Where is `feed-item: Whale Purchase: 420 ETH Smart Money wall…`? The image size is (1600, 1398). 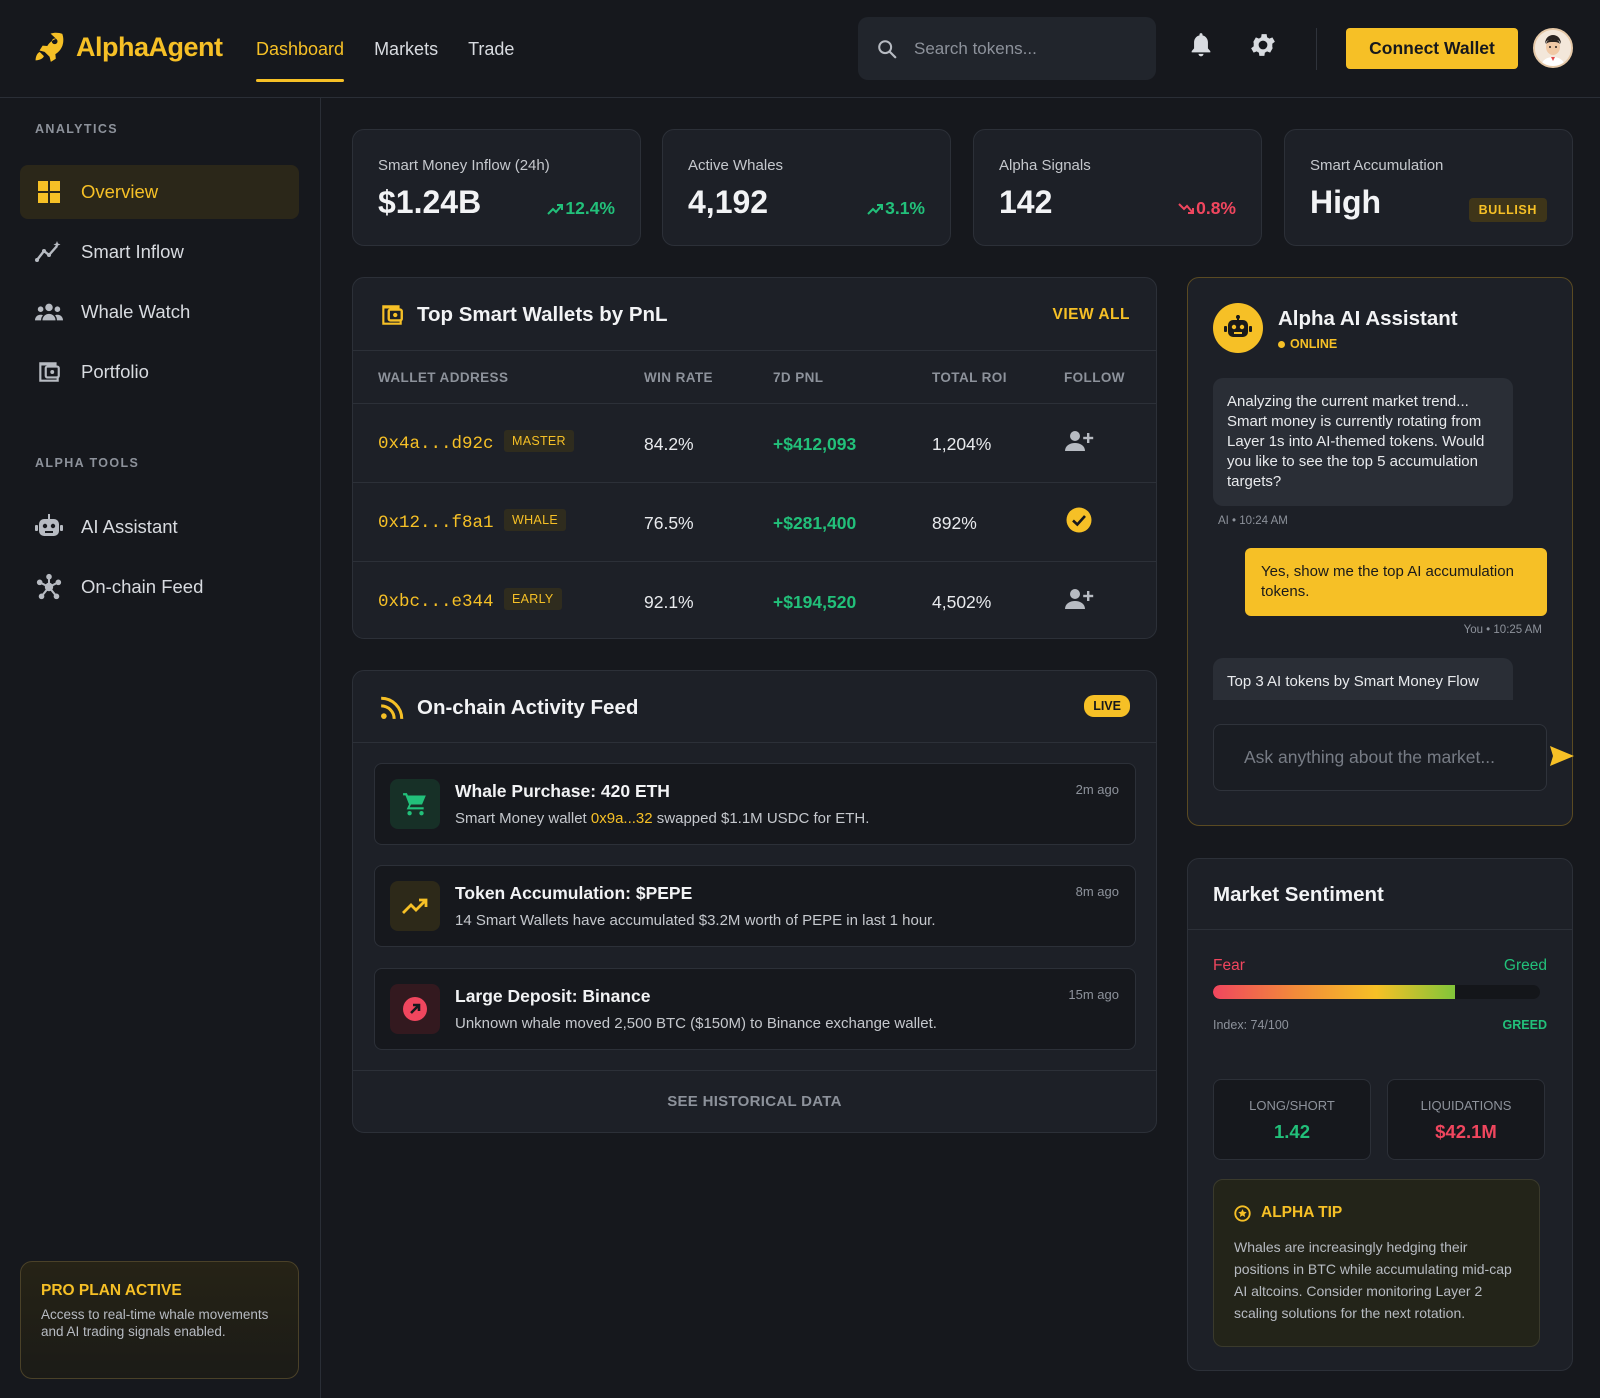 feed-item: Whale Purchase: 420 ETH Smart Money wall… is located at coordinates (755, 804).